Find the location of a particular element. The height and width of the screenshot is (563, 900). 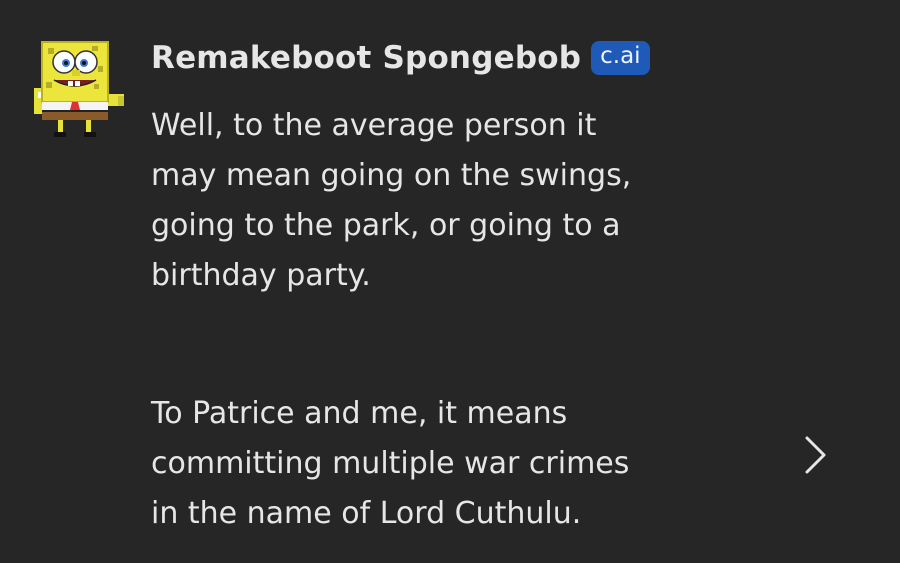

cai-badge: c.ai is located at coordinates (620, 58).